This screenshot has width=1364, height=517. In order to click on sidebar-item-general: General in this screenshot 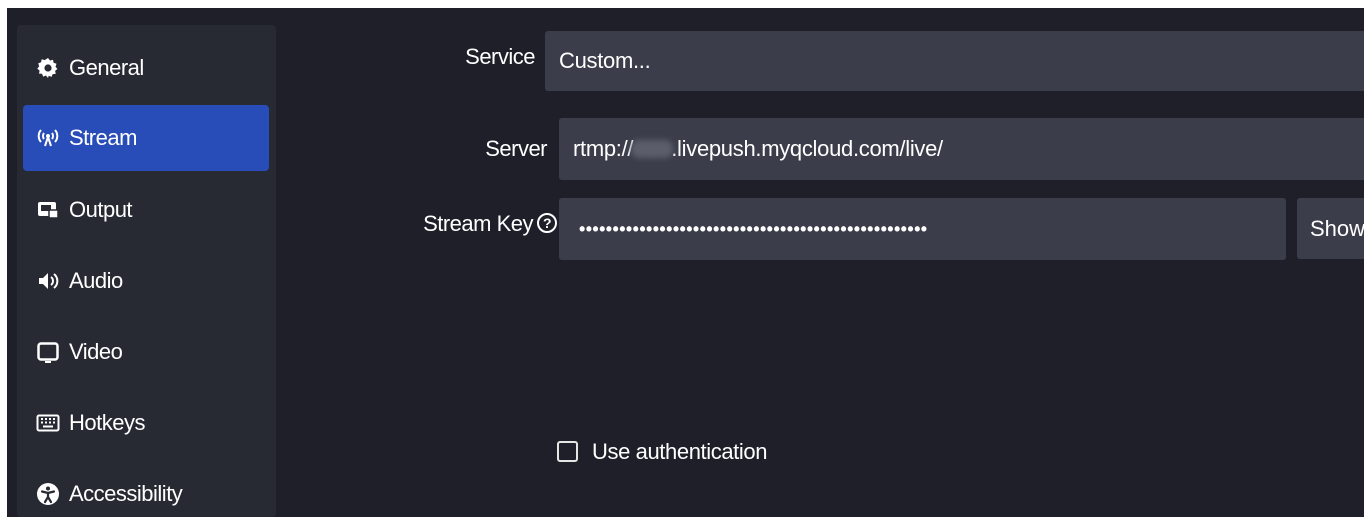, I will do `click(146, 68)`.